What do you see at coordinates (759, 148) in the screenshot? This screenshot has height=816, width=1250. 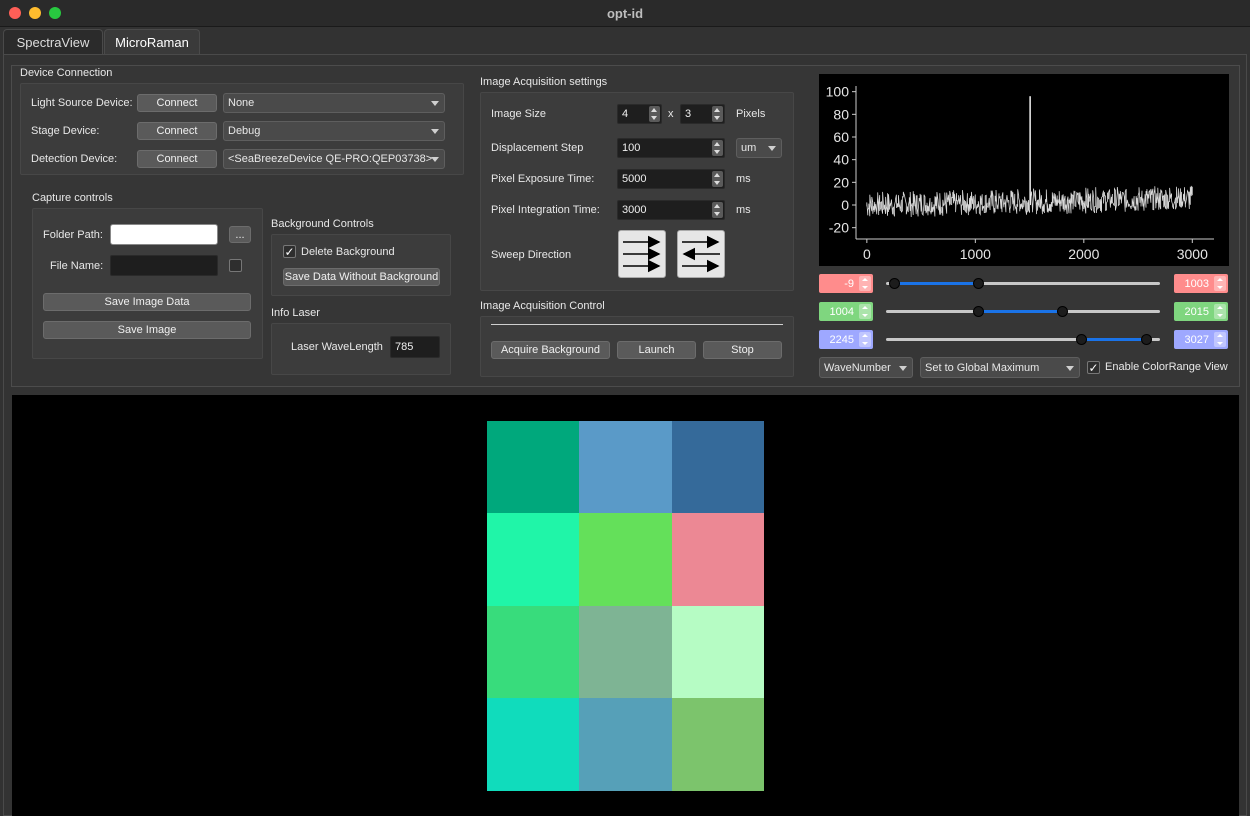 I see `step-unit-combo: um` at bounding box center [759, 148].